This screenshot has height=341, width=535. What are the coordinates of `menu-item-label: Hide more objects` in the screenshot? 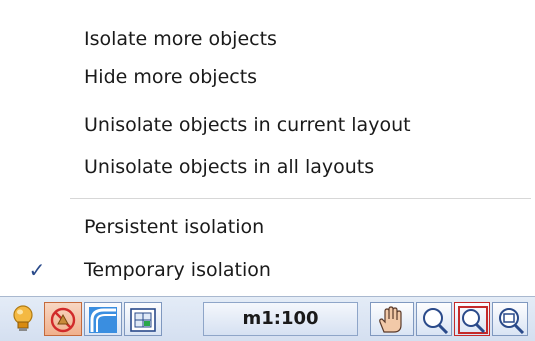 It's located at (171, 77).